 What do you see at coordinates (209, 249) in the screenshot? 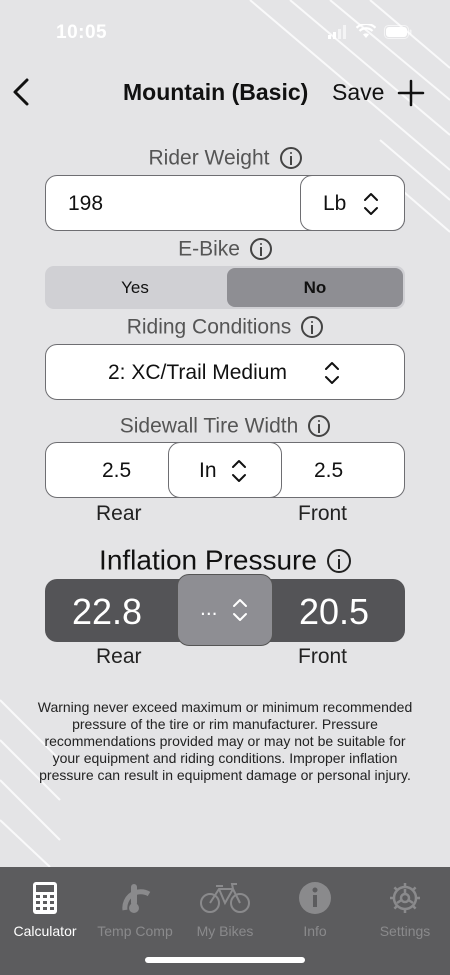
I see `ebike-label: E-Bike` at bounding box center [209, 249].